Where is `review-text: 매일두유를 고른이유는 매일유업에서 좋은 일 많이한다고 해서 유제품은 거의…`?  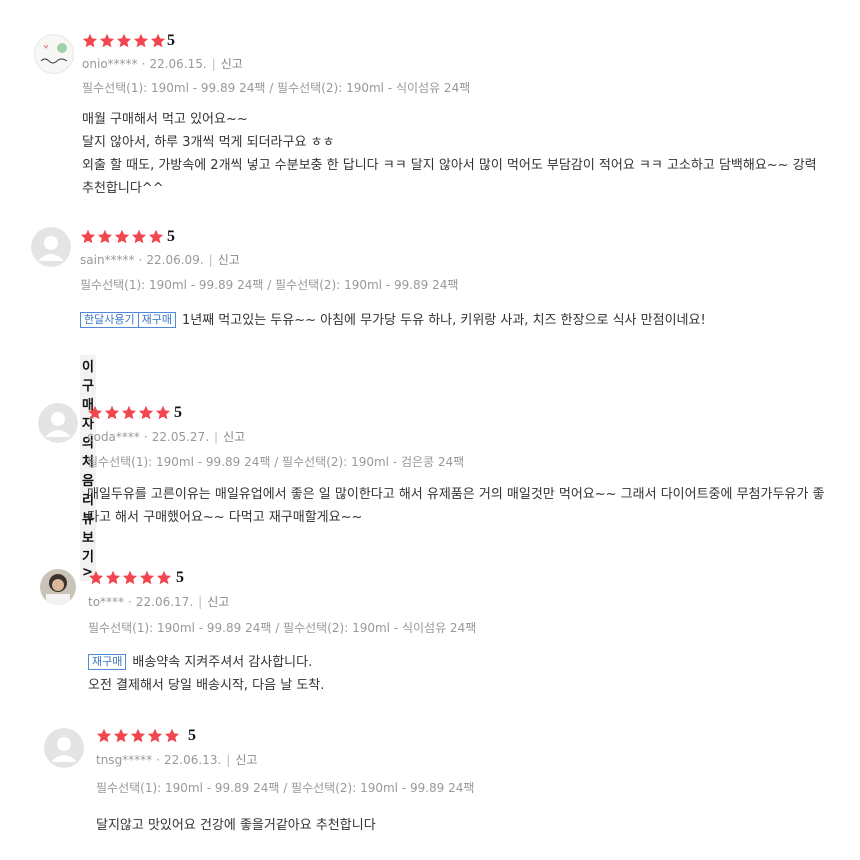
review-text: 매일두유를 고른이유는 매일유업에서 좋은 일 많이한다고 해서 유제품은 거의… is located at coordinates (457, 506).